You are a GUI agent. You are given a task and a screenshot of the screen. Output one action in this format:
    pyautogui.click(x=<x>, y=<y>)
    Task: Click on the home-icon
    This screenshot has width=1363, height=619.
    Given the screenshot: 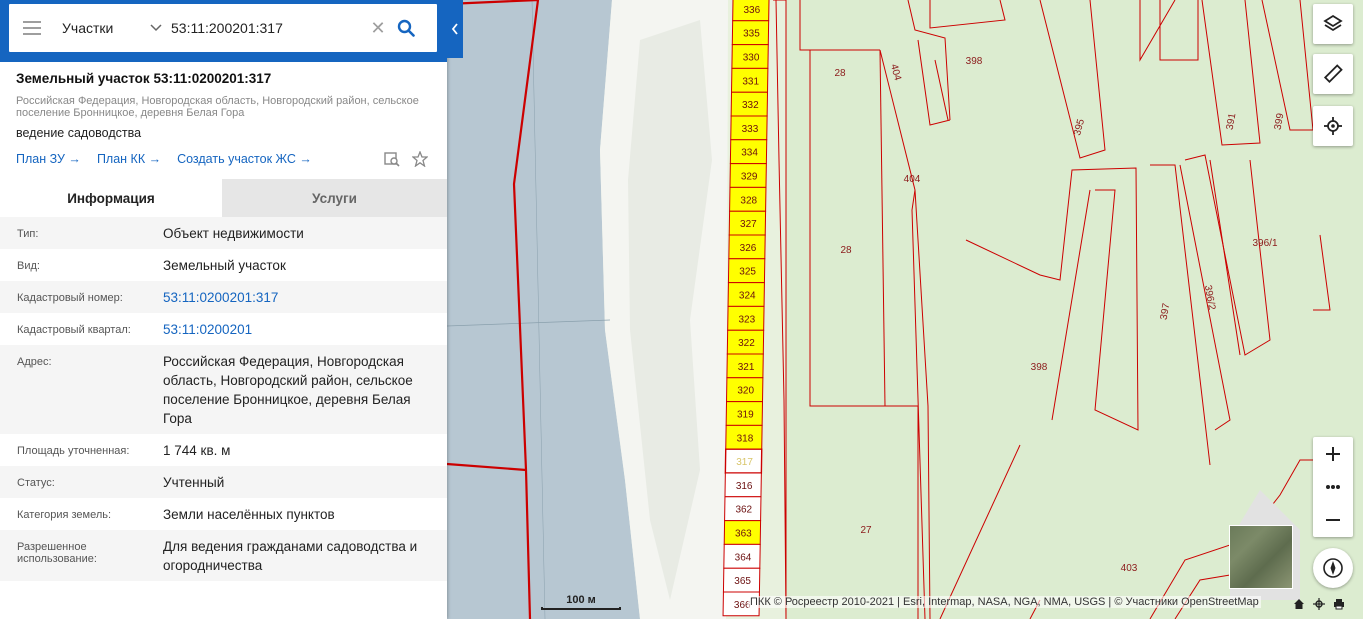 What is the action you would take?
    pyautogui.click(x=1299, y=604)
    